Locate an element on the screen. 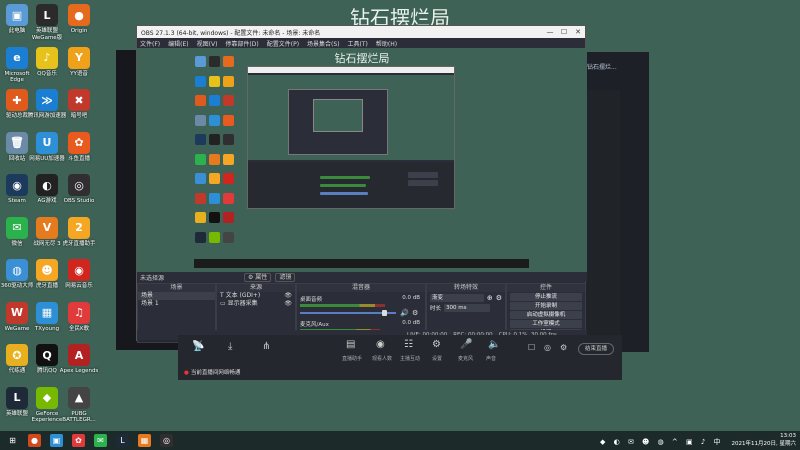  menu-item: 停靠部件(D) is located at coordinates (241, 43).